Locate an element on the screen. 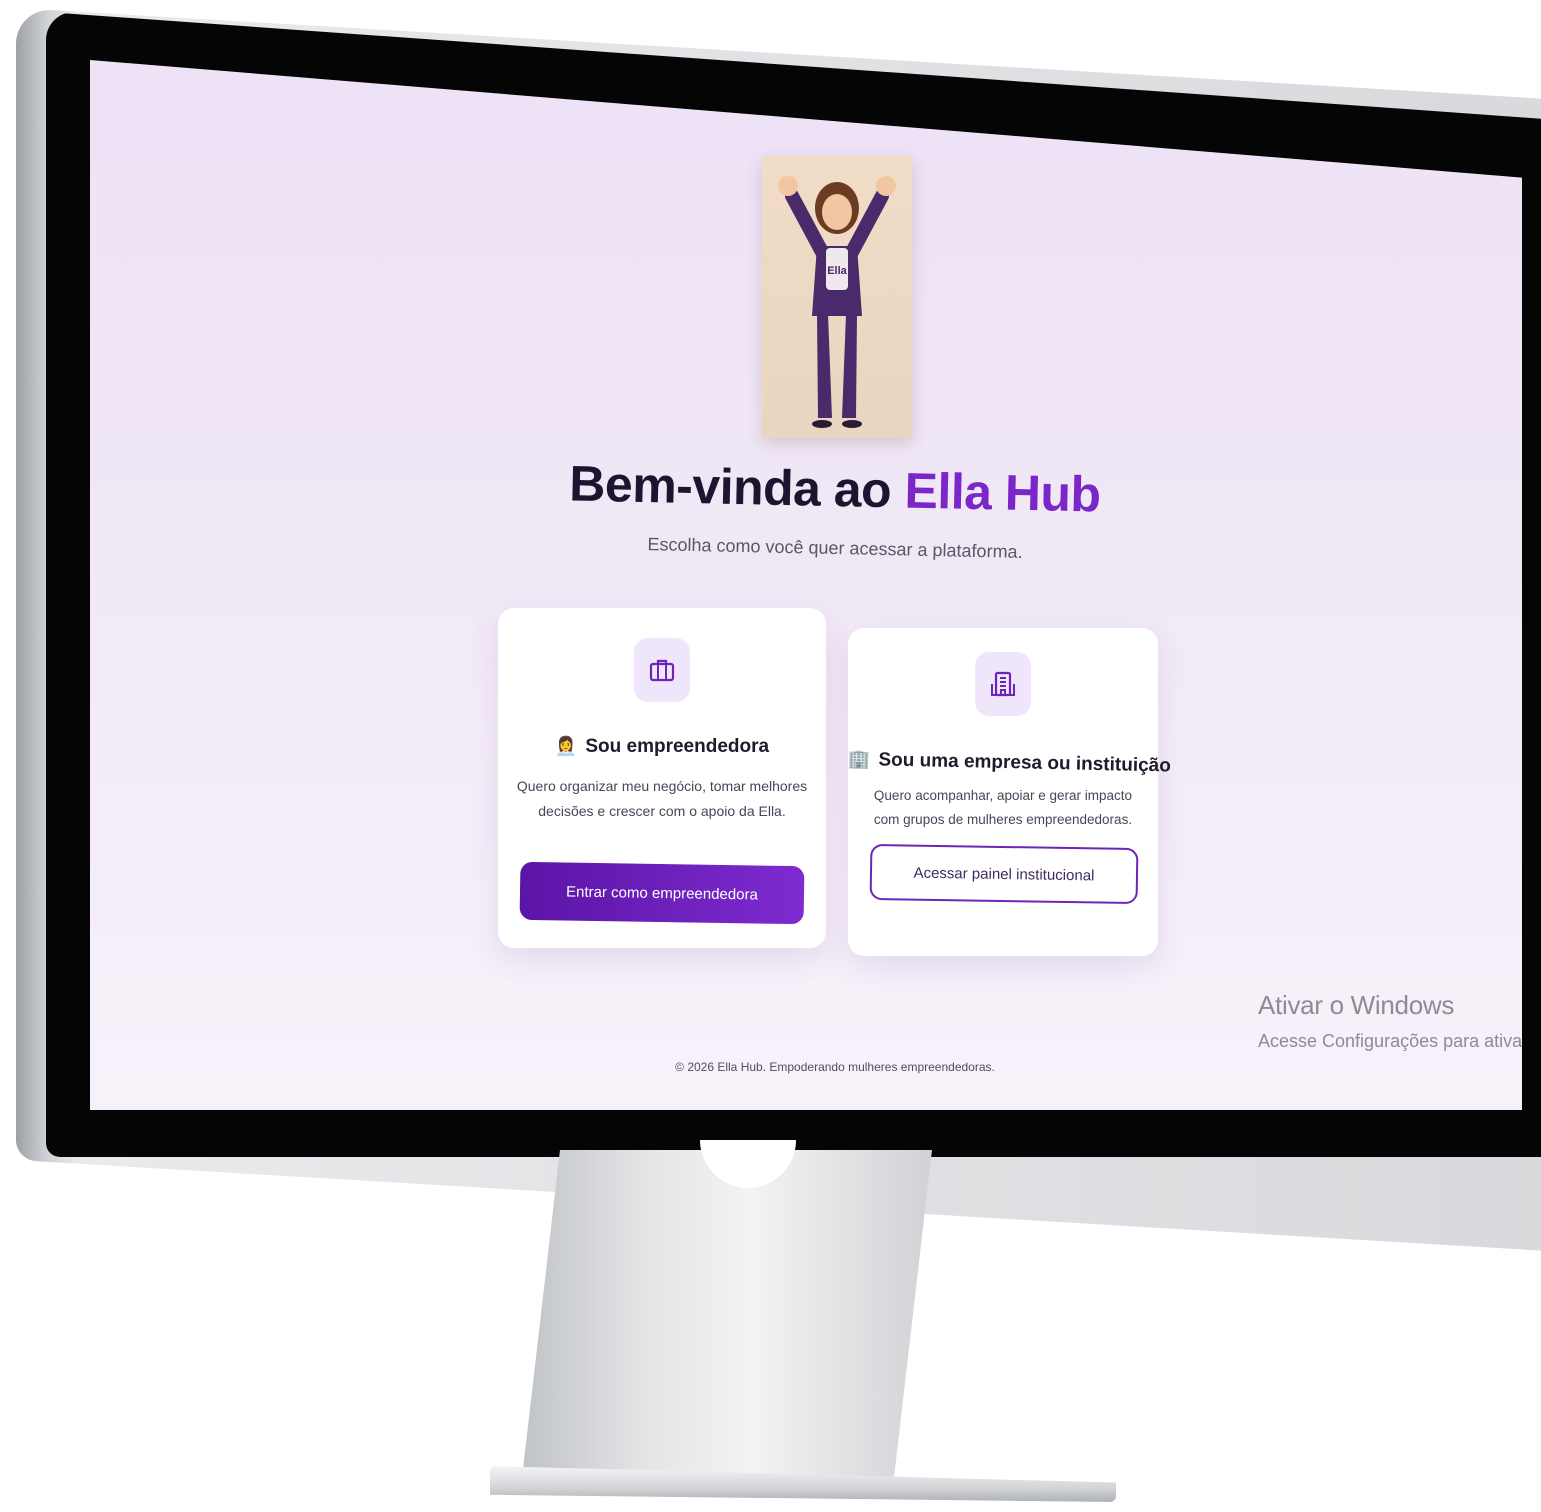 The width and height of the screenshot is (1541, 1512). briefcase-icon is located at coordinates (662, 670).